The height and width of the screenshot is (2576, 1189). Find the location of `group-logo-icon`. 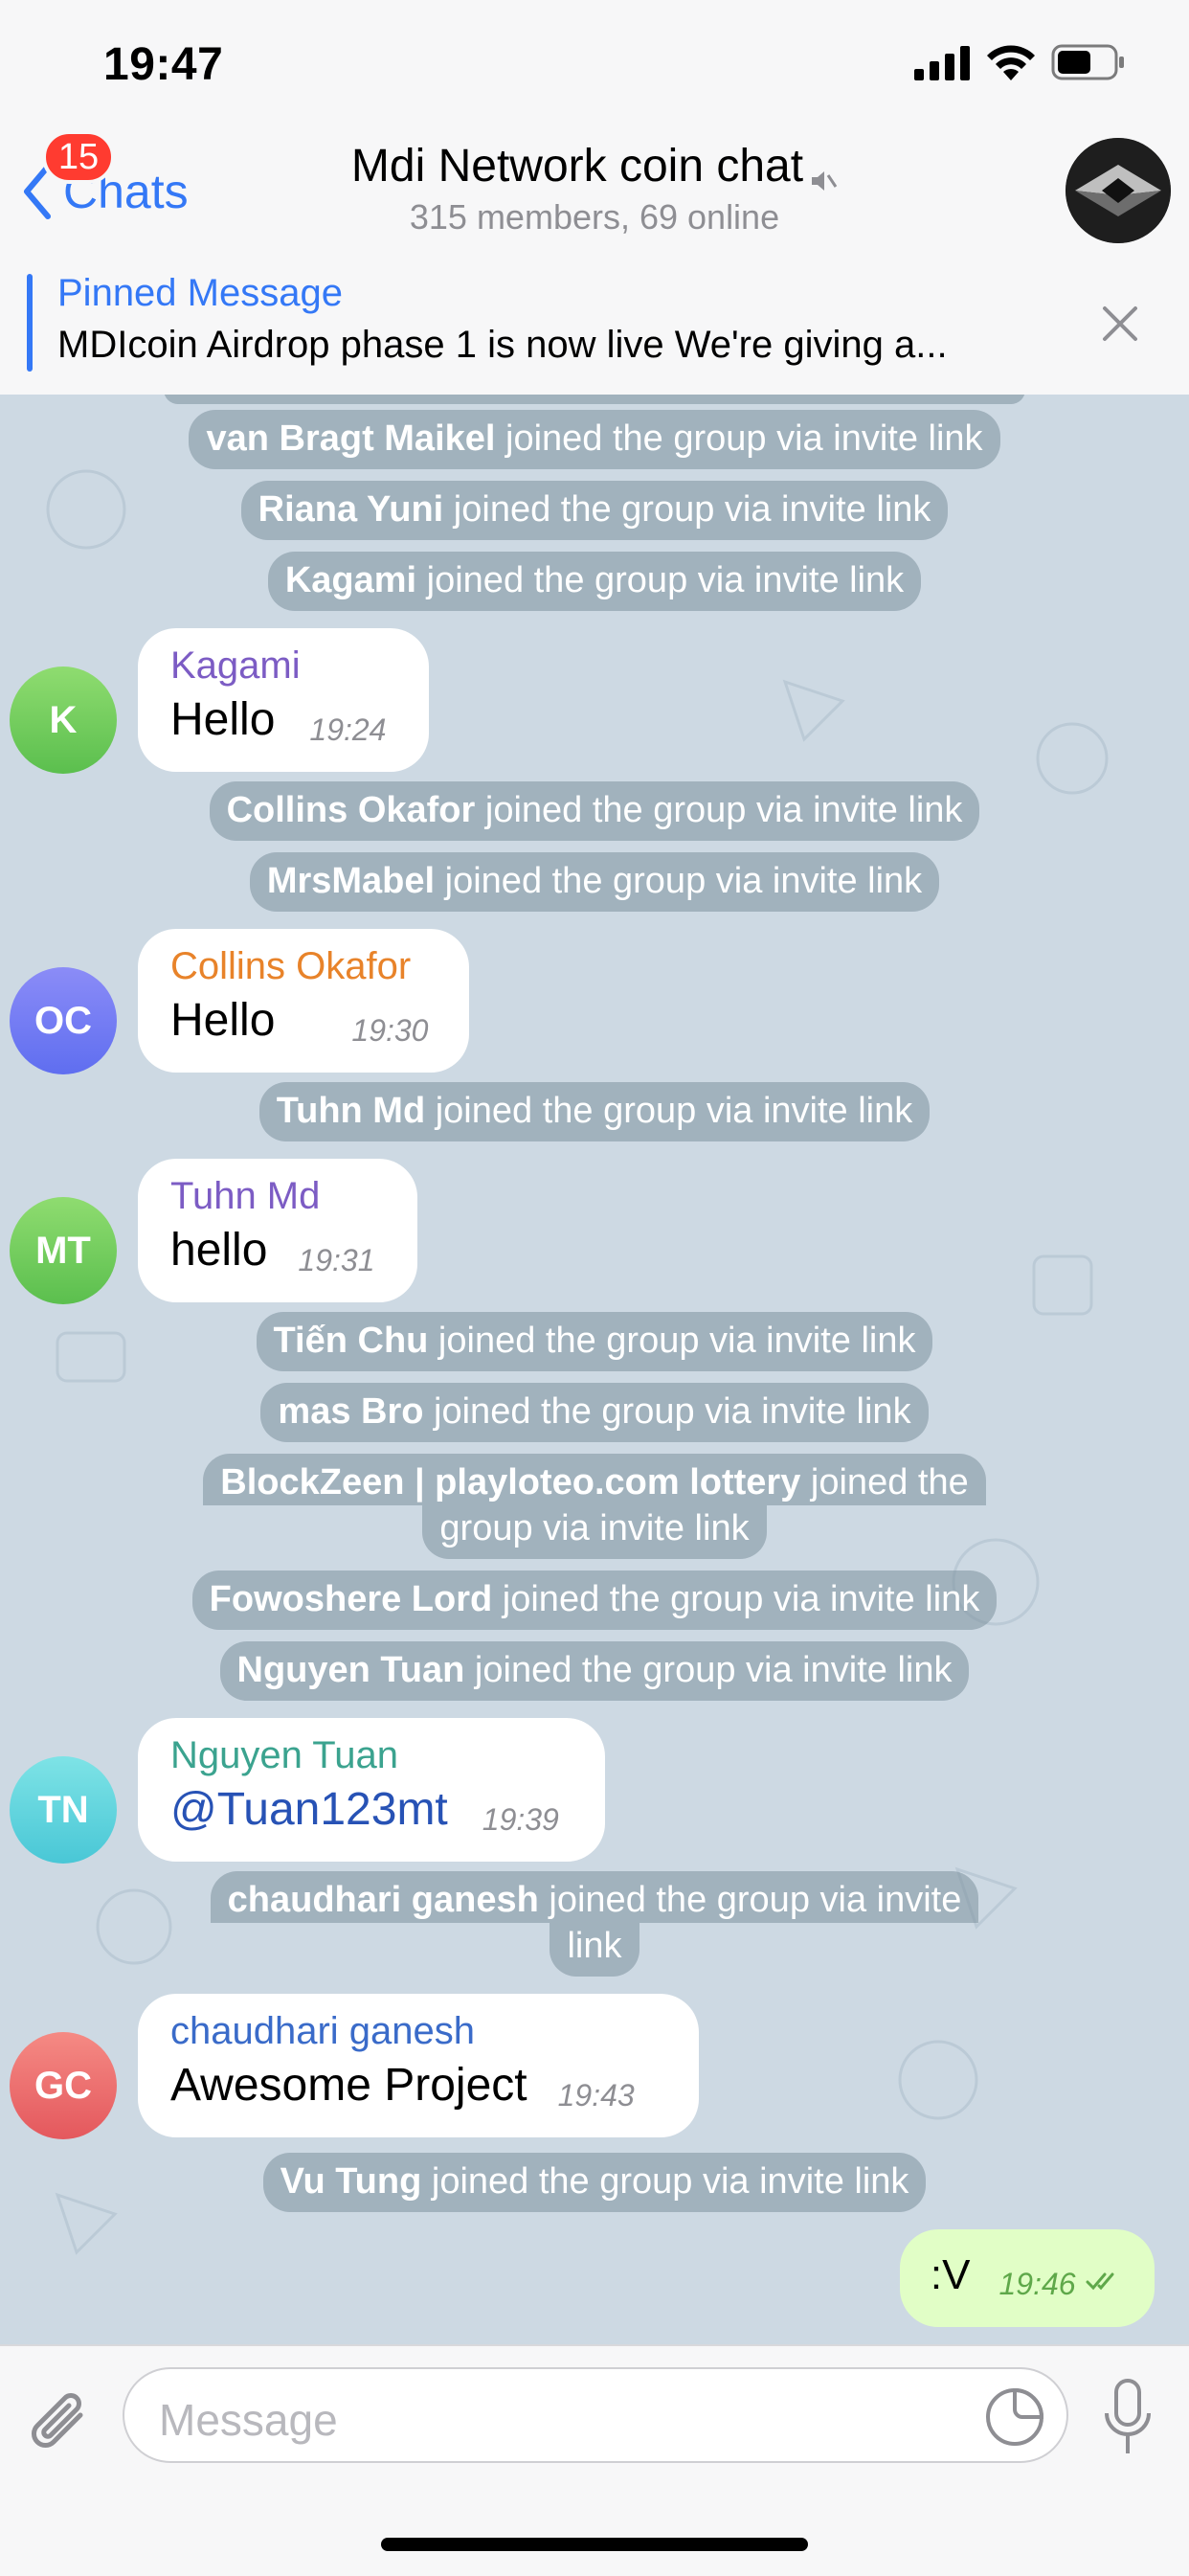

group-logo-icon is located at coordinates (1118, 190).